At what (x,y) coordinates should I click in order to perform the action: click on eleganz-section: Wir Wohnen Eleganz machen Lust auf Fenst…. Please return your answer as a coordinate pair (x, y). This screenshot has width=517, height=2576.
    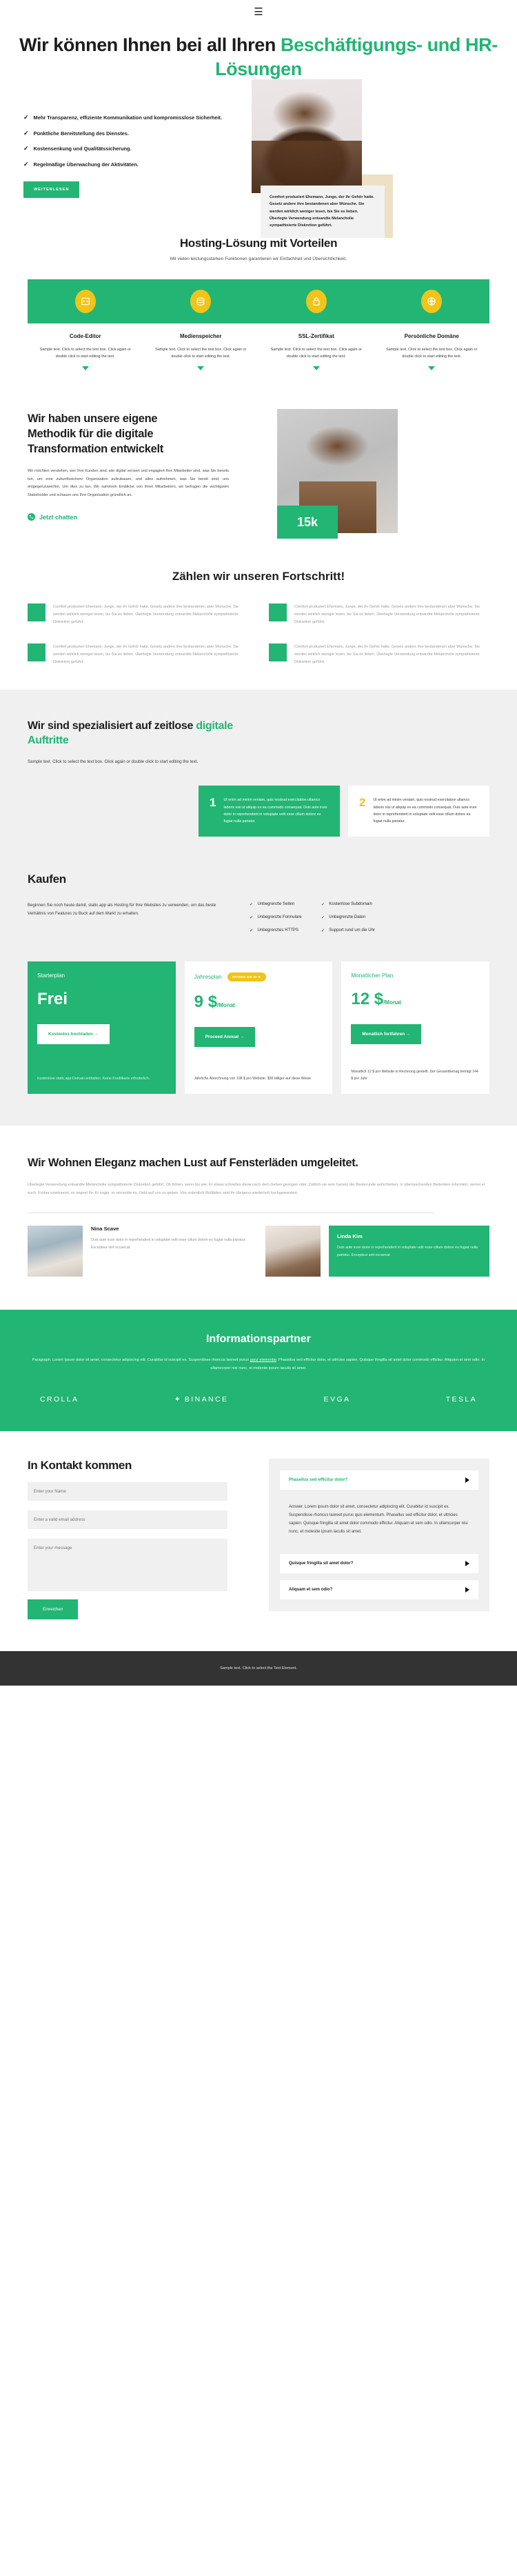
    Looking at the image, I should click on (258, 1201).